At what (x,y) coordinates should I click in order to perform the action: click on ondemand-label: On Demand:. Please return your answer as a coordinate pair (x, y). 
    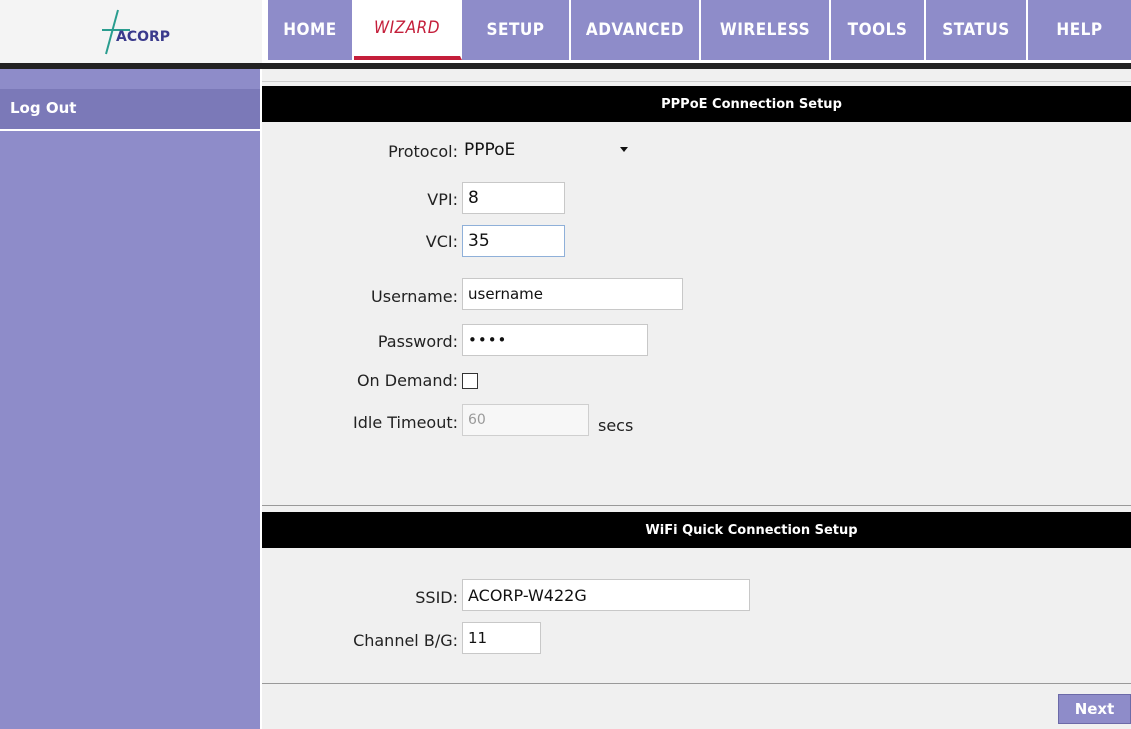
    Looking at the image, I should click on (407, 380).